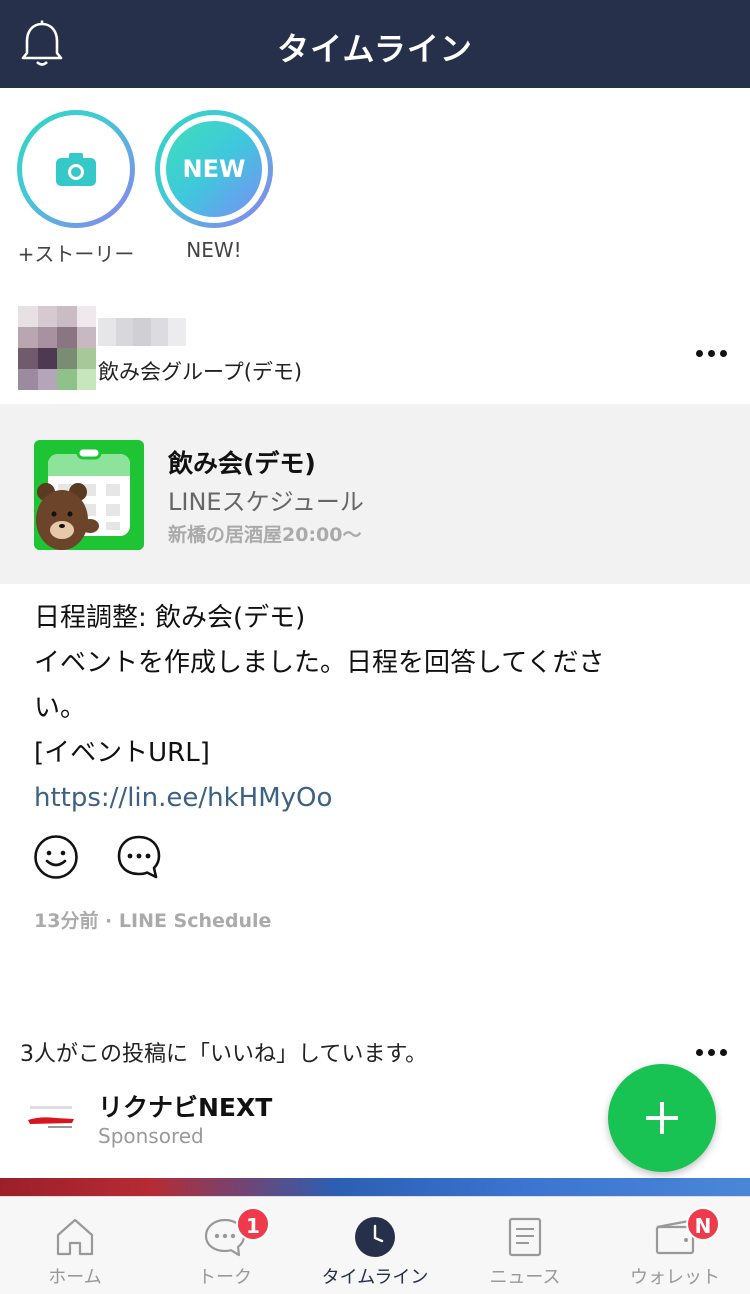 The image size is (750, 1294). Describe the element at coordinates (200, 371) in the screenshot. I see `group-name: 飲み会グループ(デモ)` at that location.